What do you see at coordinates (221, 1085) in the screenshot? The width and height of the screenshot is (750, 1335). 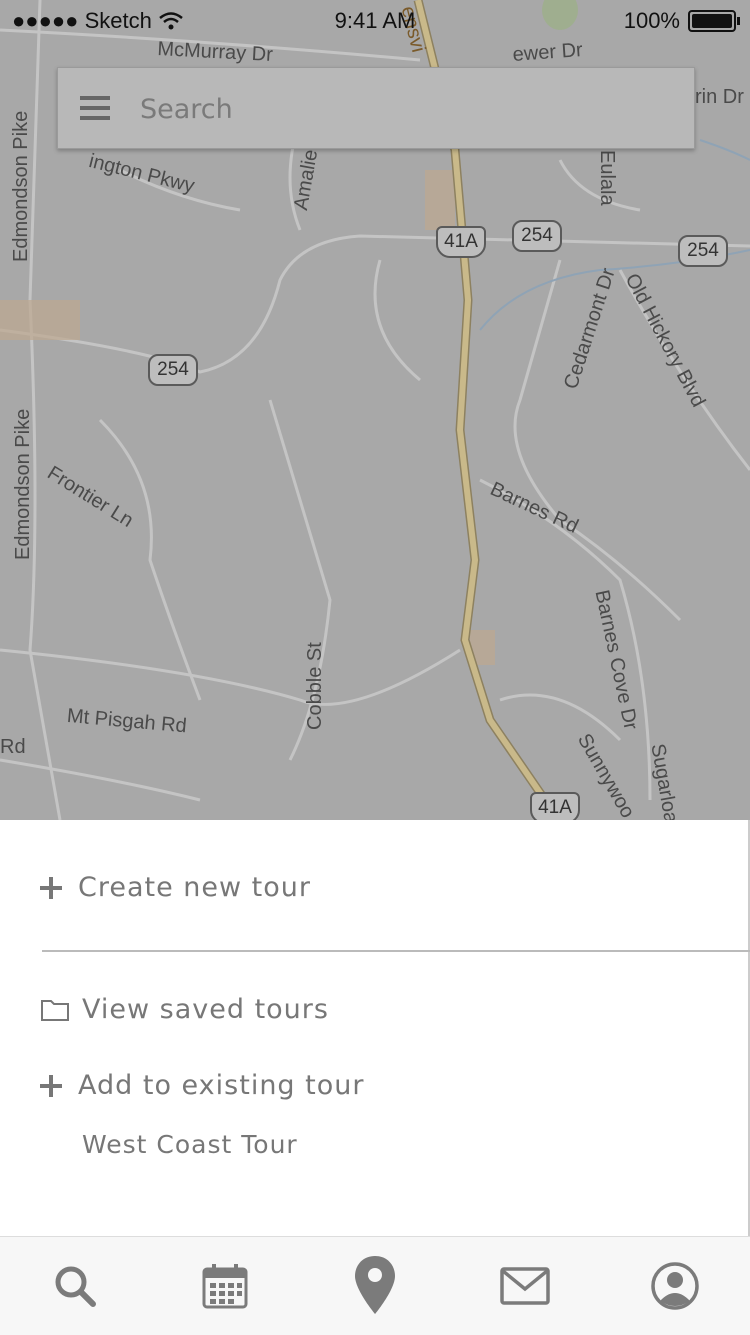 I see `add-to-existing-tour-label: Add to existing tour` at bounding box center [221, 1085].